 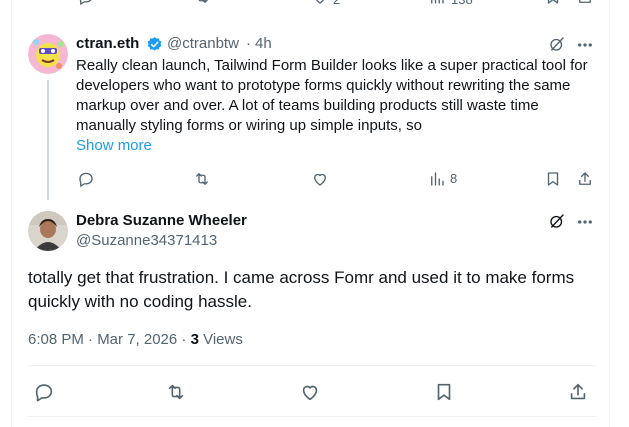 What do you see at coordinates (336, 3) in the screenshot?
I see `like-count: 2` at bounding box center [336, 3].